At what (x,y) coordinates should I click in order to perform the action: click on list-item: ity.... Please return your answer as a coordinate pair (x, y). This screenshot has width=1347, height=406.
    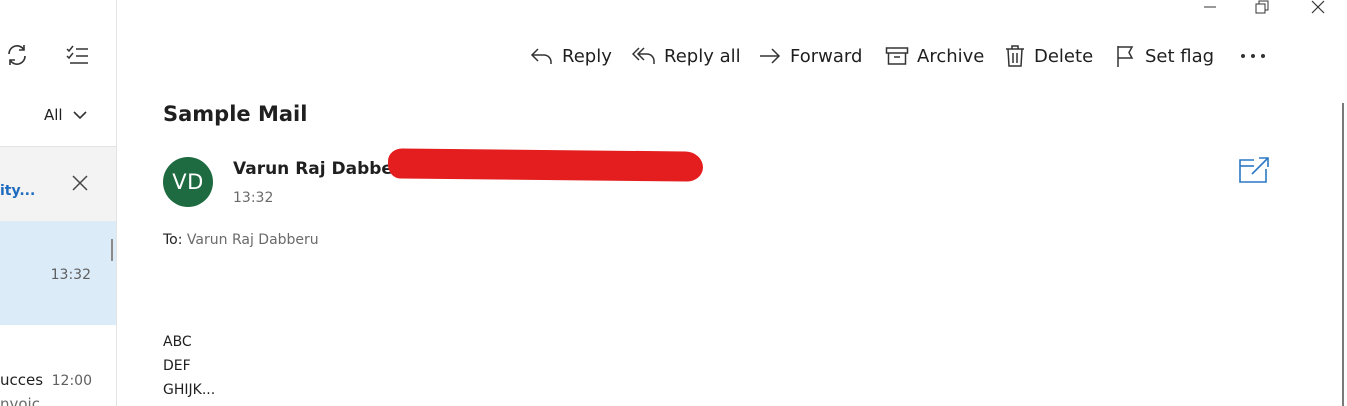
    Looking at the image, I should click on (58, 184).